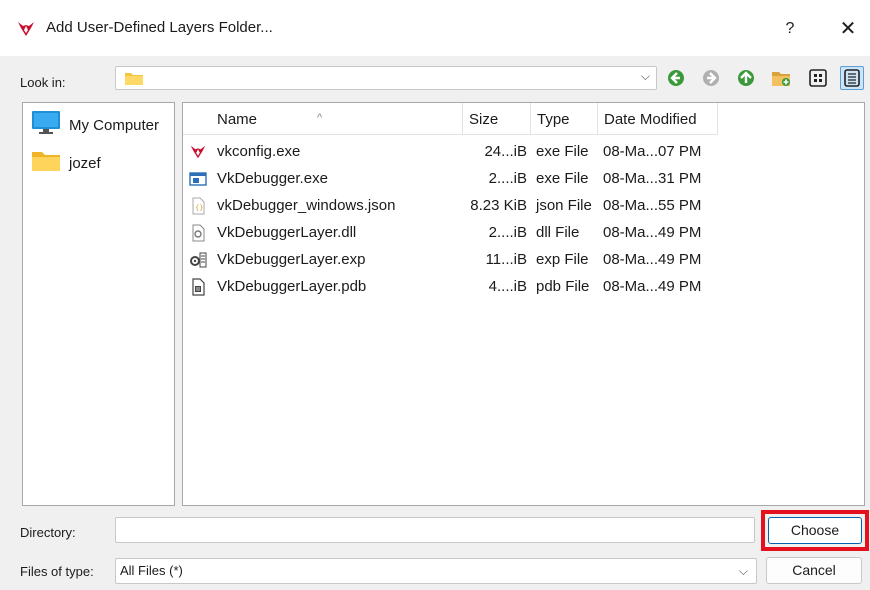  I want to click on vkconfig-icon, so click(198, 152).